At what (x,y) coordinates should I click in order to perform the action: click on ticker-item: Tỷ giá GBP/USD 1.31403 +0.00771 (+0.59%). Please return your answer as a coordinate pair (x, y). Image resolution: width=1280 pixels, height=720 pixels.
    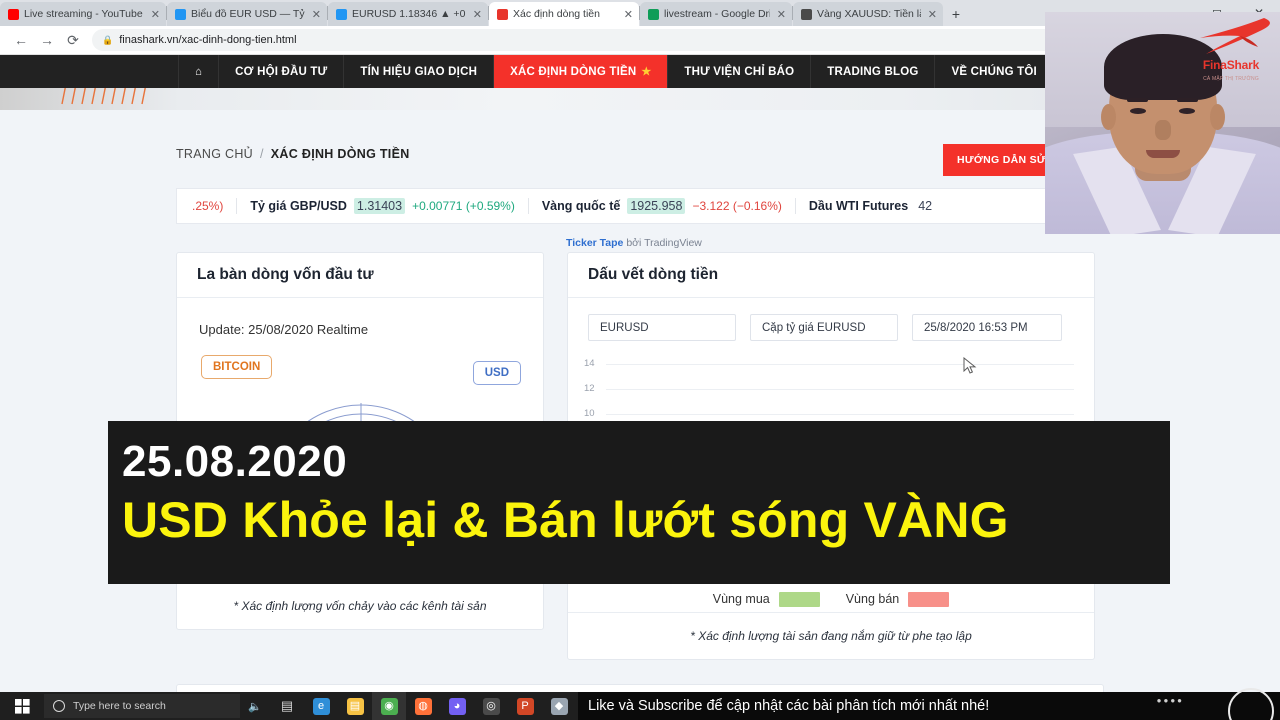
    Looking at the image, I should click on (381, 206).